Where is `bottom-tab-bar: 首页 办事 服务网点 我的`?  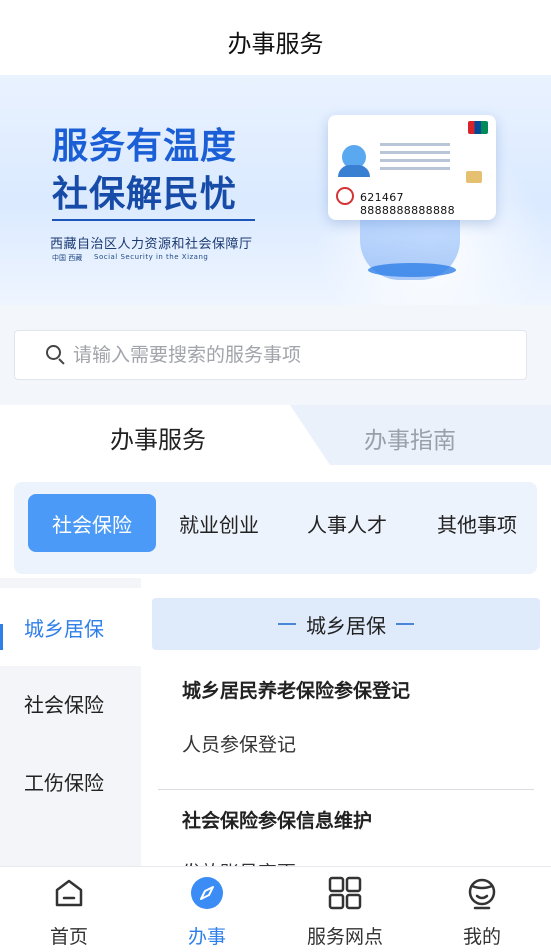
bottom-tab-bar: 首页 办事 服务网点 我的 is located at coordinates (275, 909).